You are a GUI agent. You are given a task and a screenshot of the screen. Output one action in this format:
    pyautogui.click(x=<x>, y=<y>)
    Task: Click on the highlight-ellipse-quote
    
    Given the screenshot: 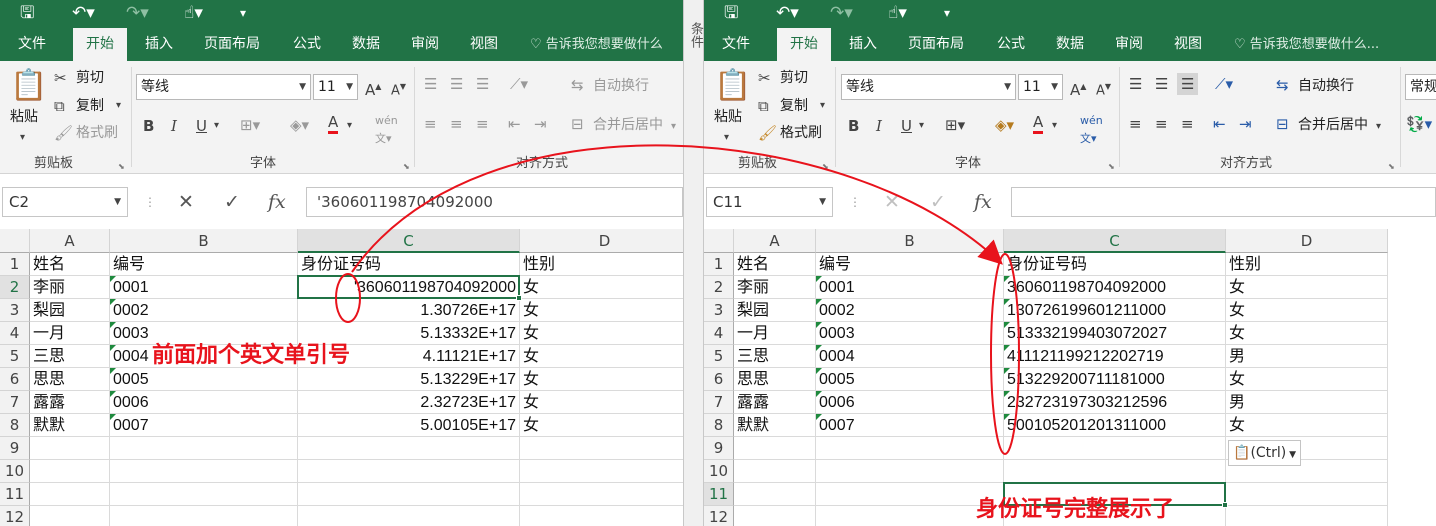 What is the action you would take?
    pyautogui.click(x=348, y=298)
    